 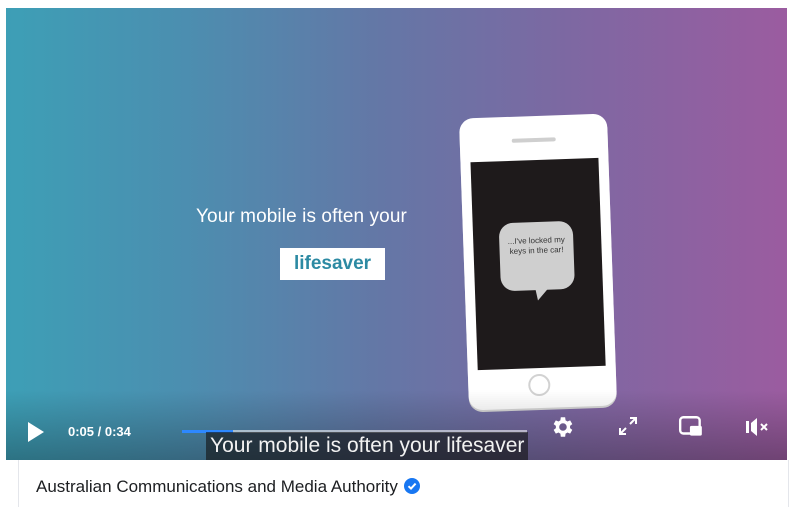 I want to click on verified-badge-icon, so click(x=411, y=486).